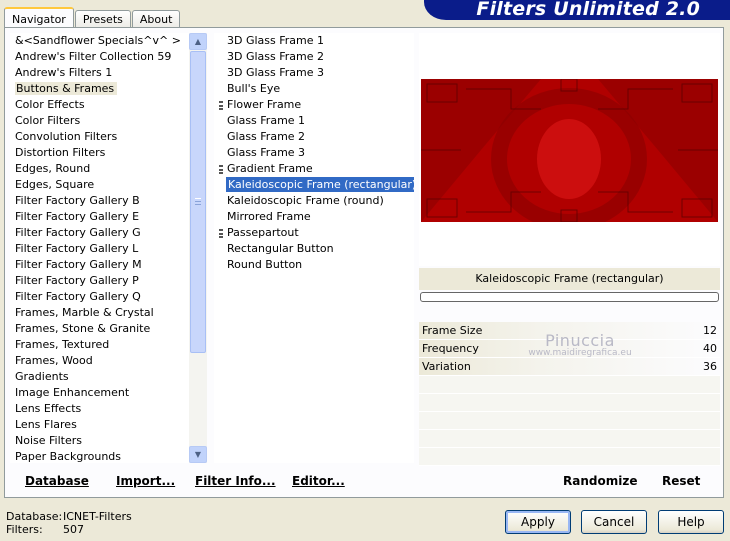 This screenshot has width=730, height=541. I want to click on category-item: Filter Factory Gallery P, so click(99, 281).